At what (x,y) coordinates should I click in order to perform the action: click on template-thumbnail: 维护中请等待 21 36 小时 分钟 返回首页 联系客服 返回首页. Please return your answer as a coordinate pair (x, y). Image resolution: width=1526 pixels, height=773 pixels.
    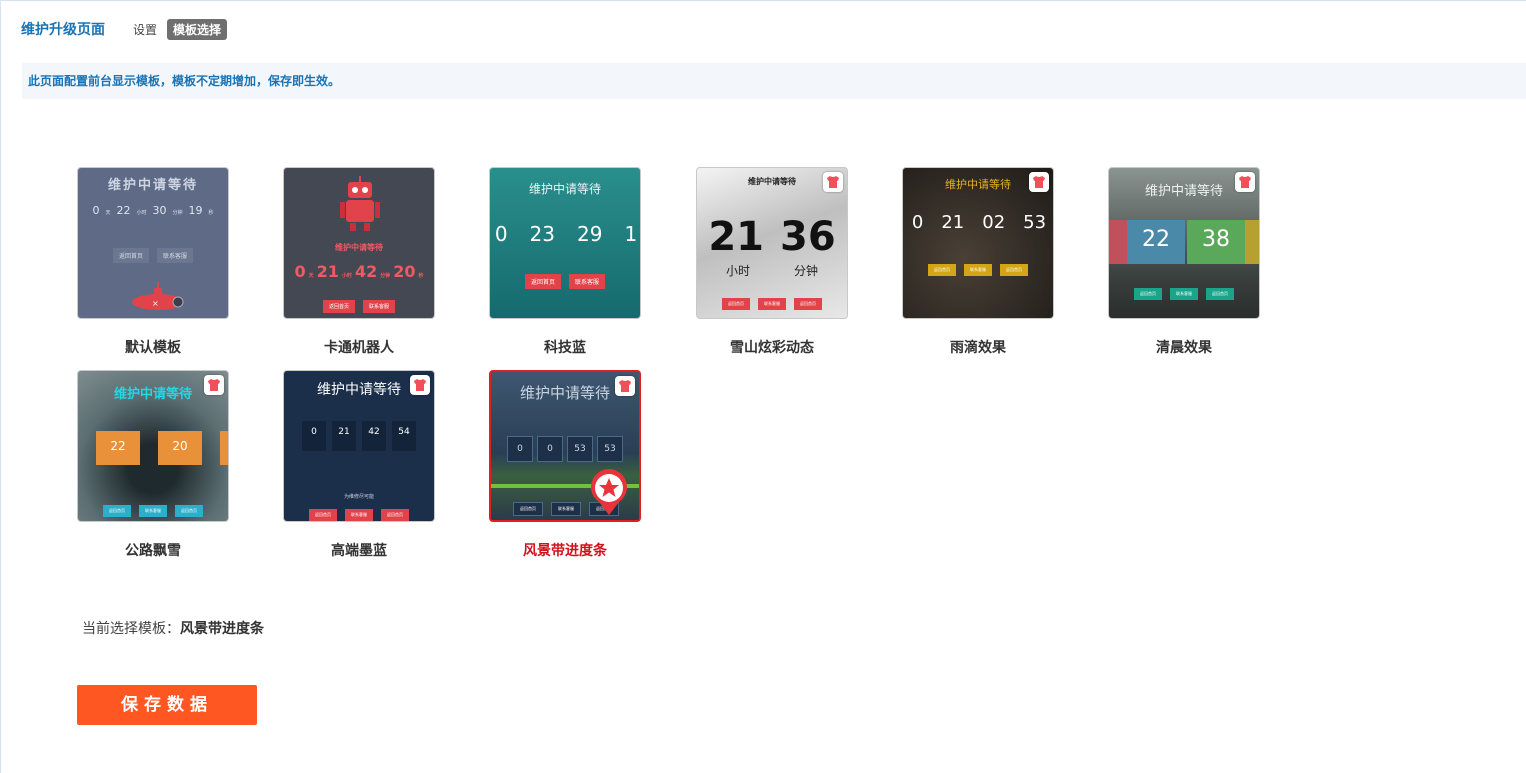
    Looking at the image, I should click on (772, 243).